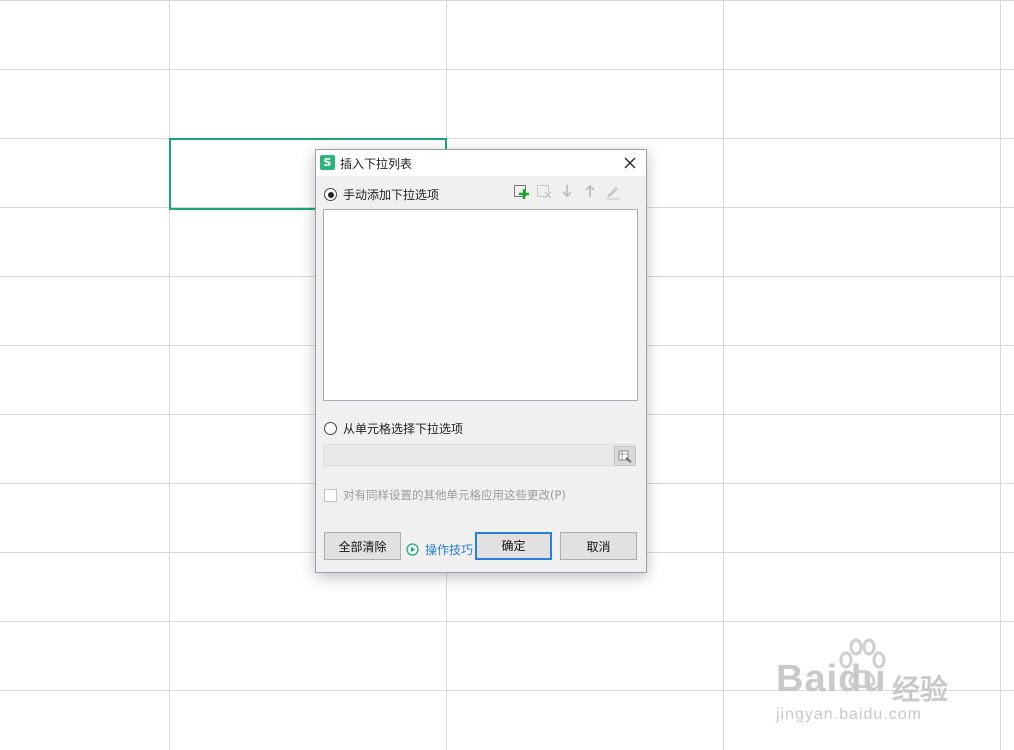 The height and width of the screenshot is (750, 1014). Describe the element at coordinates (920, 689) in the screenshot. I see `watermark-cn-text: 经验` at that location.